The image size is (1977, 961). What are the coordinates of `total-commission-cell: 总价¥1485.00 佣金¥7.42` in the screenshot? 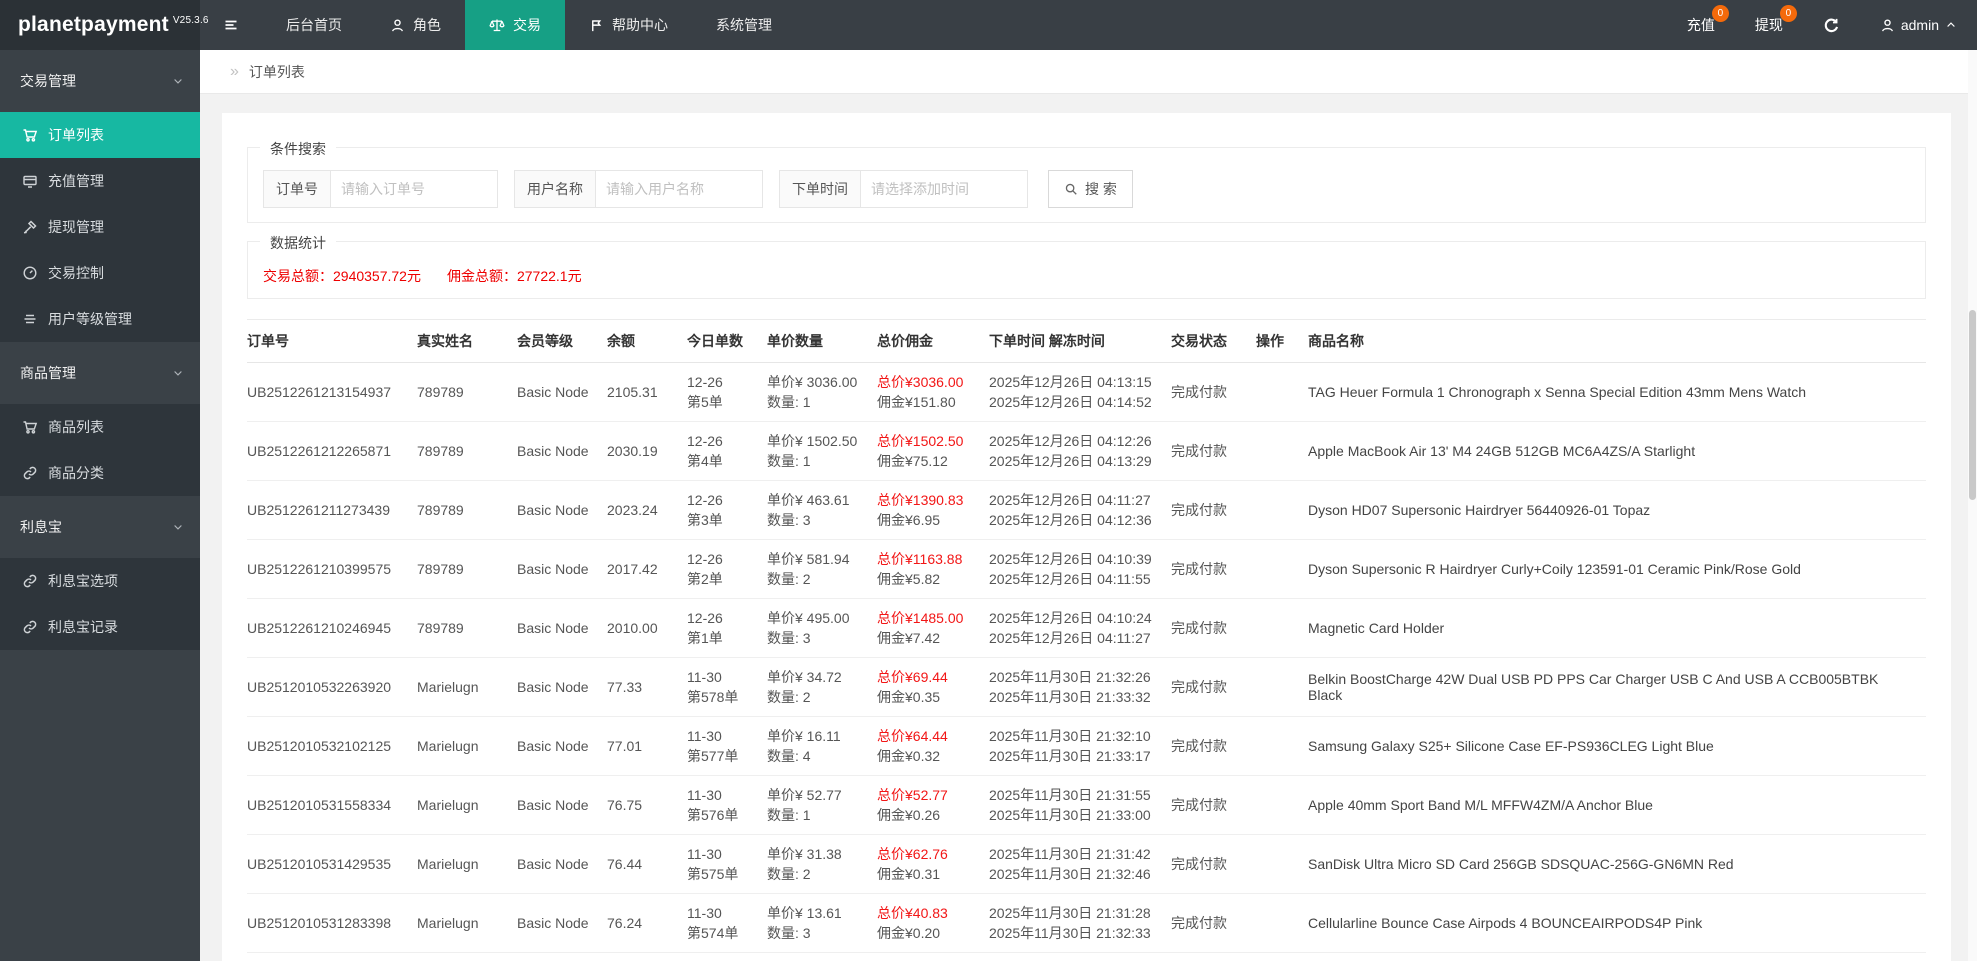 It's located at (920, 628).